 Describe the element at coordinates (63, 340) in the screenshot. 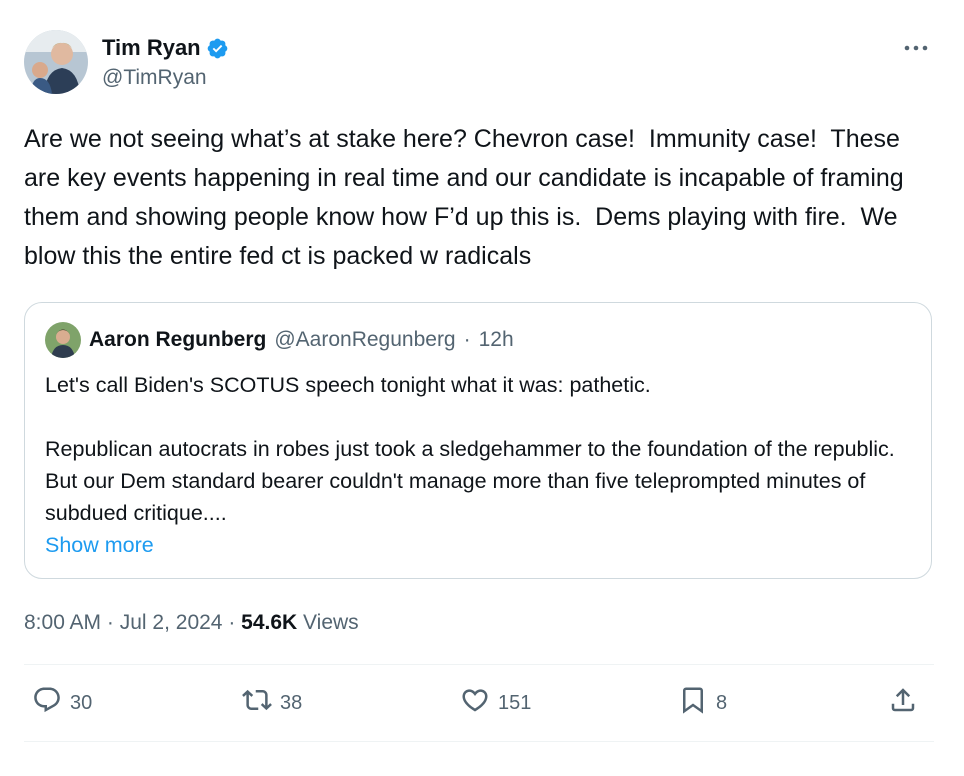

I see `quoted-author-avatar` at that location.